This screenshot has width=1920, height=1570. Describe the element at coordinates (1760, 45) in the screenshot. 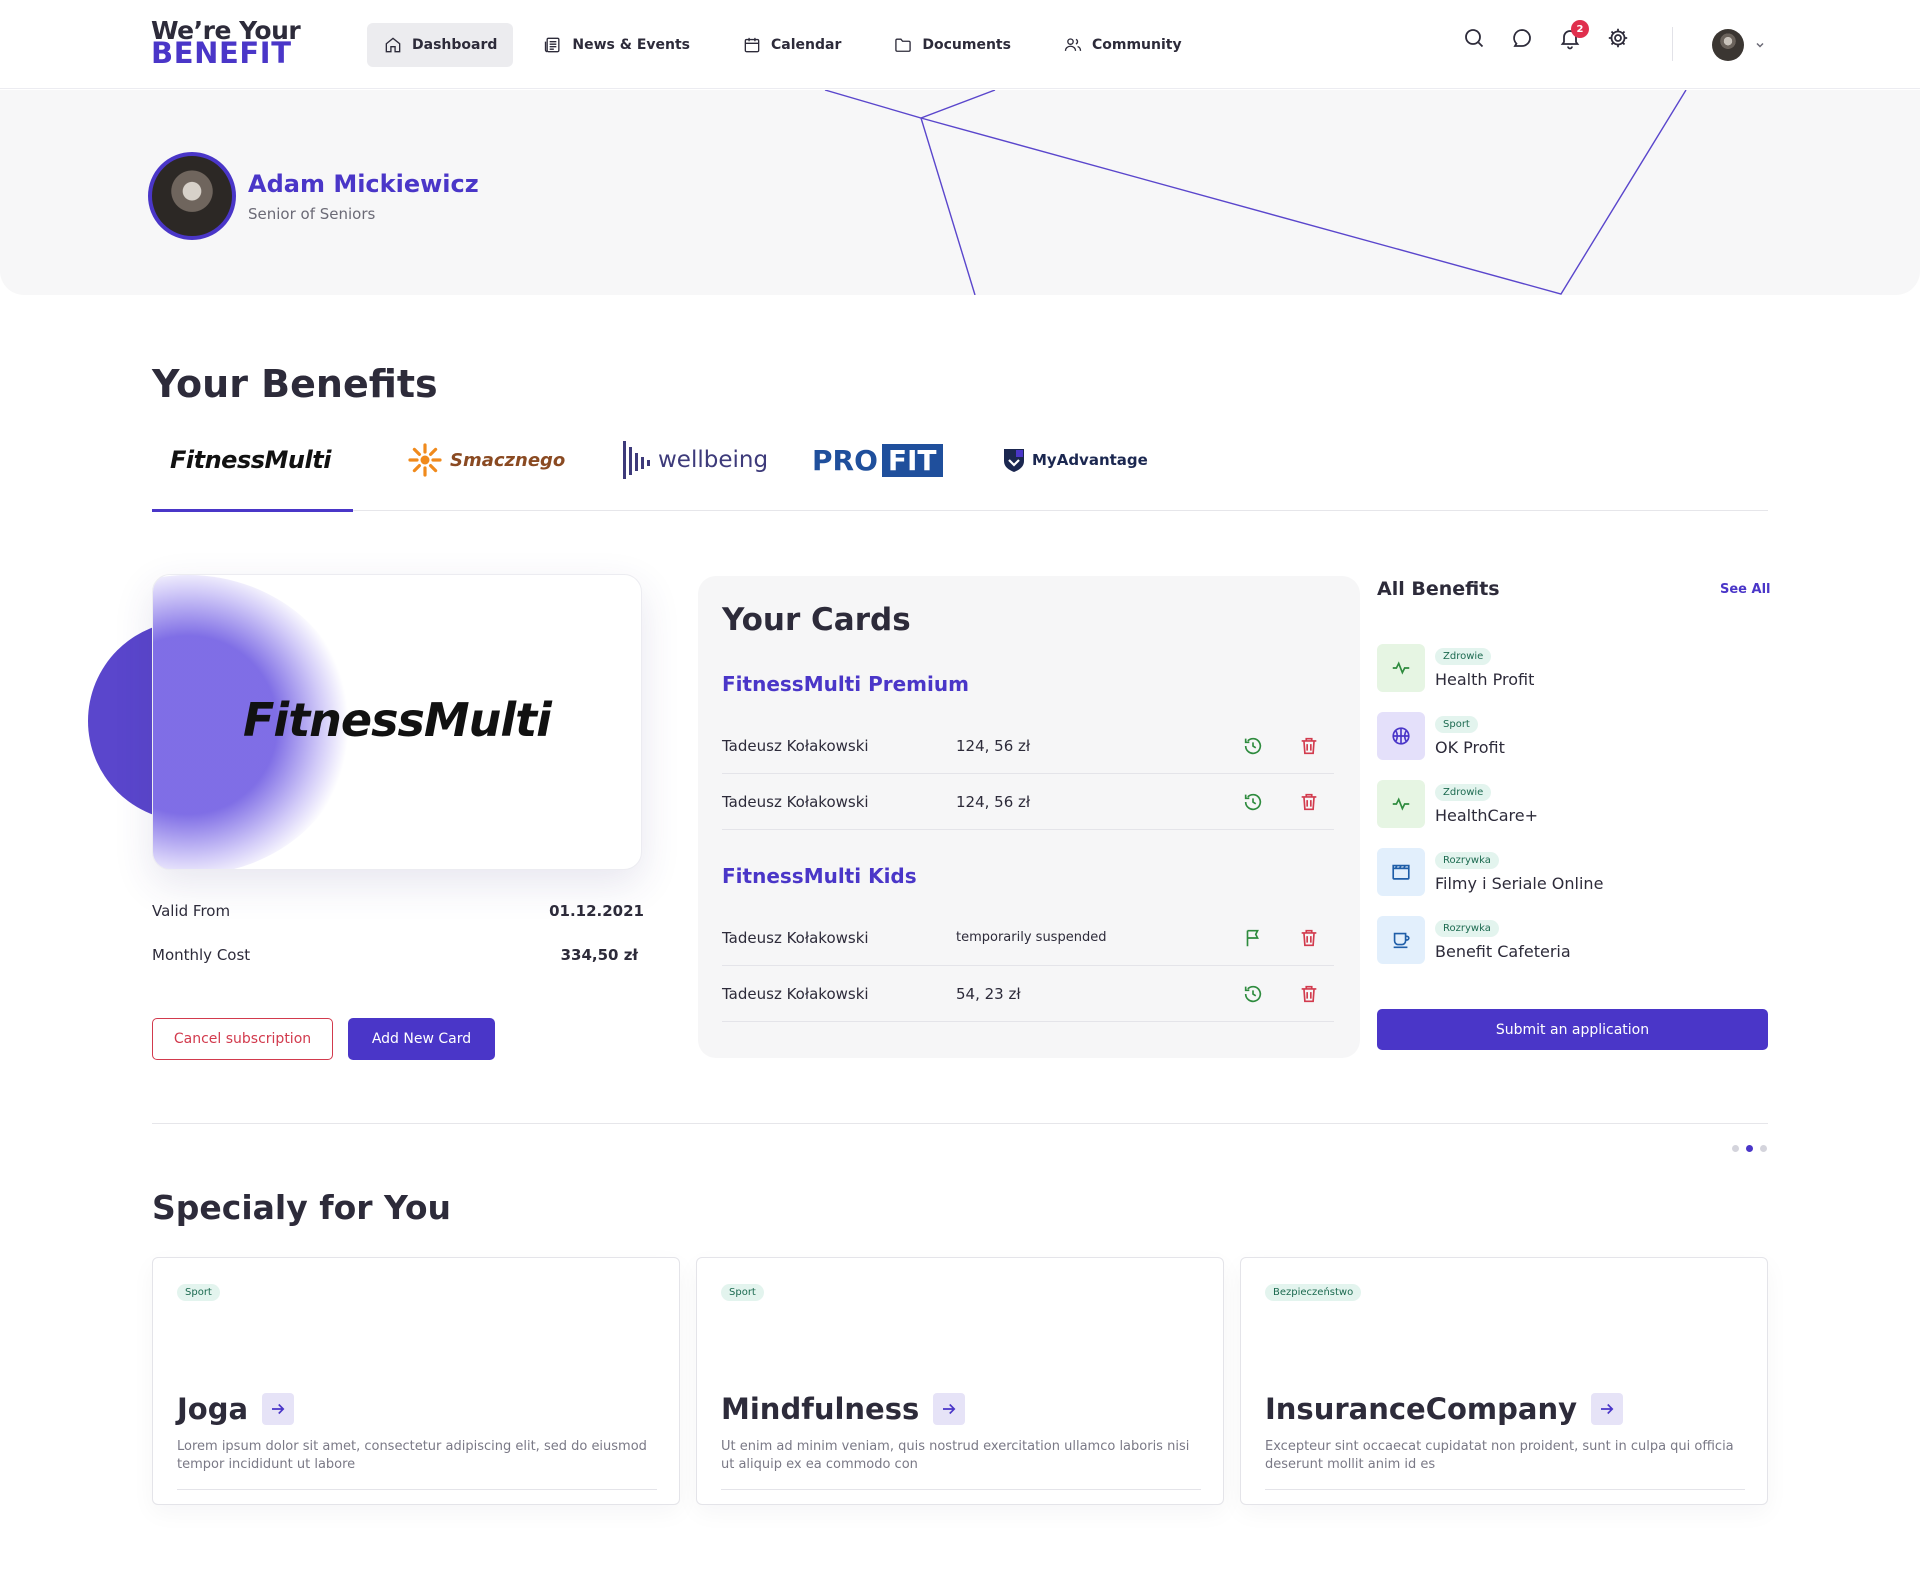

I see `chevron-down-icon` at that location.